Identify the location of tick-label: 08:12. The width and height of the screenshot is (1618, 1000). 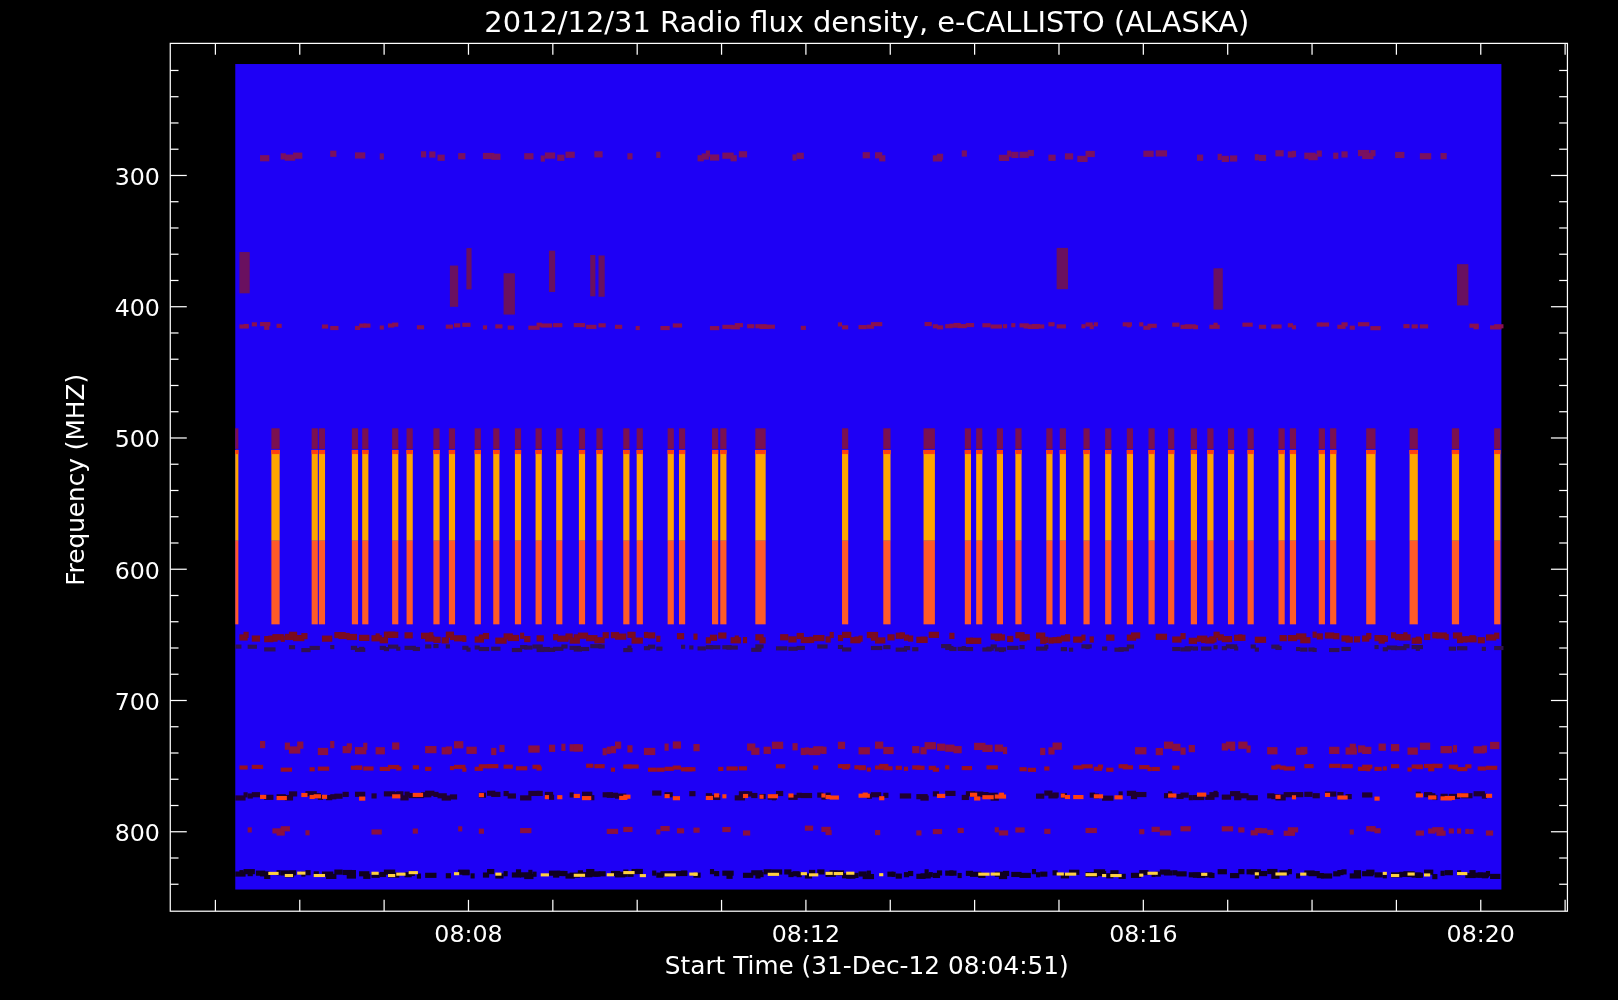
(806, 934).